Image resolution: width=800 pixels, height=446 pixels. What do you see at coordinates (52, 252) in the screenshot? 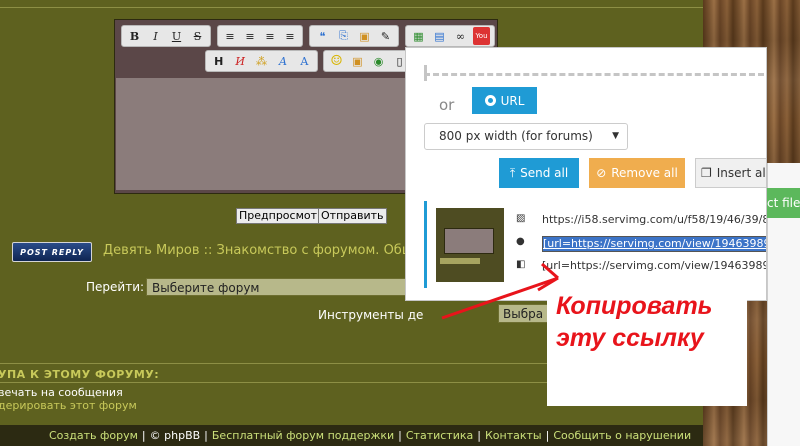
I see `post-reply-button: POST REPLY` at bounding box center [52, 252].